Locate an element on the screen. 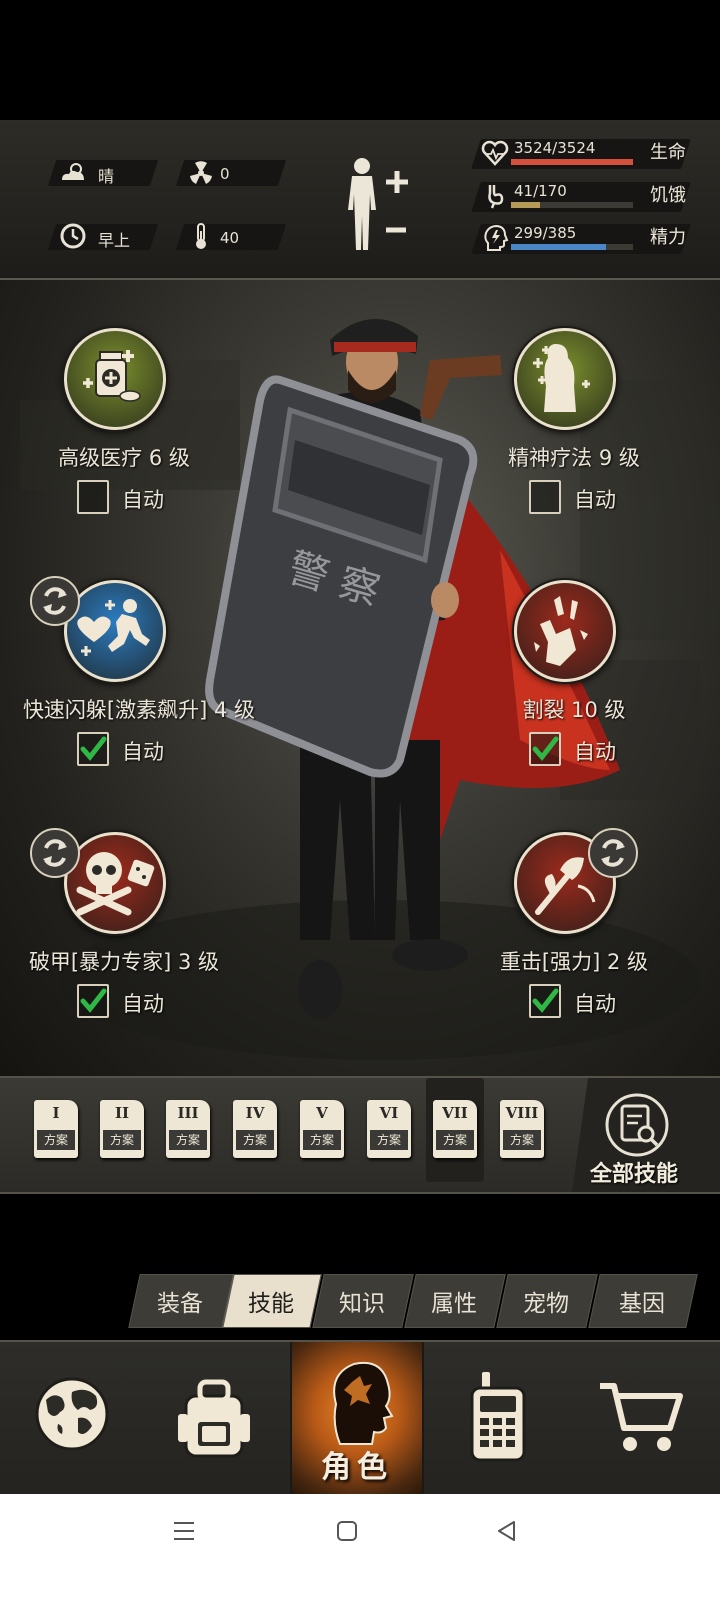  preset-v: V 方案 is located at coordinates (322, 1129).